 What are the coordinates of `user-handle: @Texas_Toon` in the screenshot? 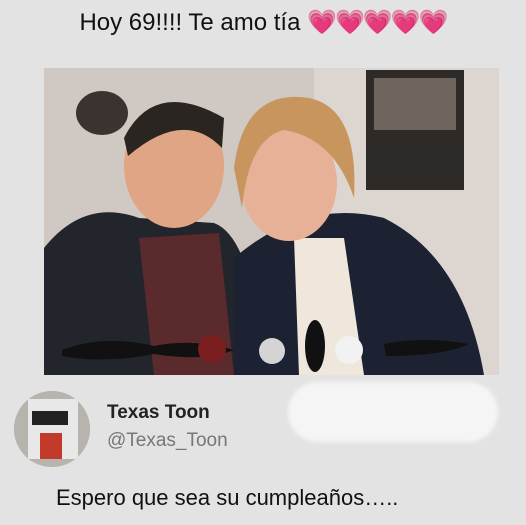 It's located at (167, 441).